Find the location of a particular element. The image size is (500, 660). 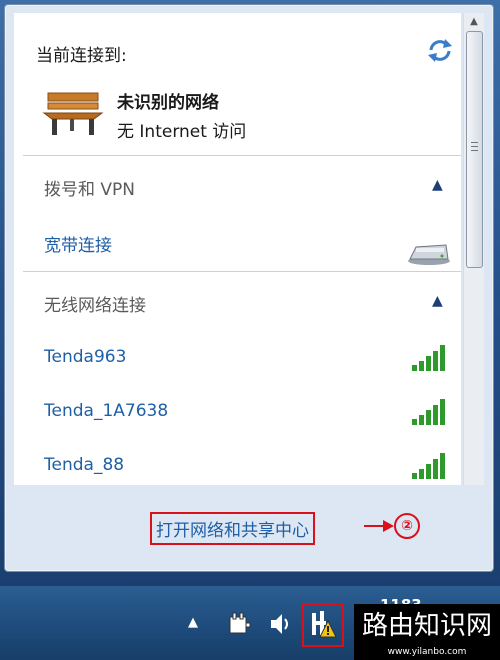

annotation-arrow-icon is located at coordinates (379, 526).